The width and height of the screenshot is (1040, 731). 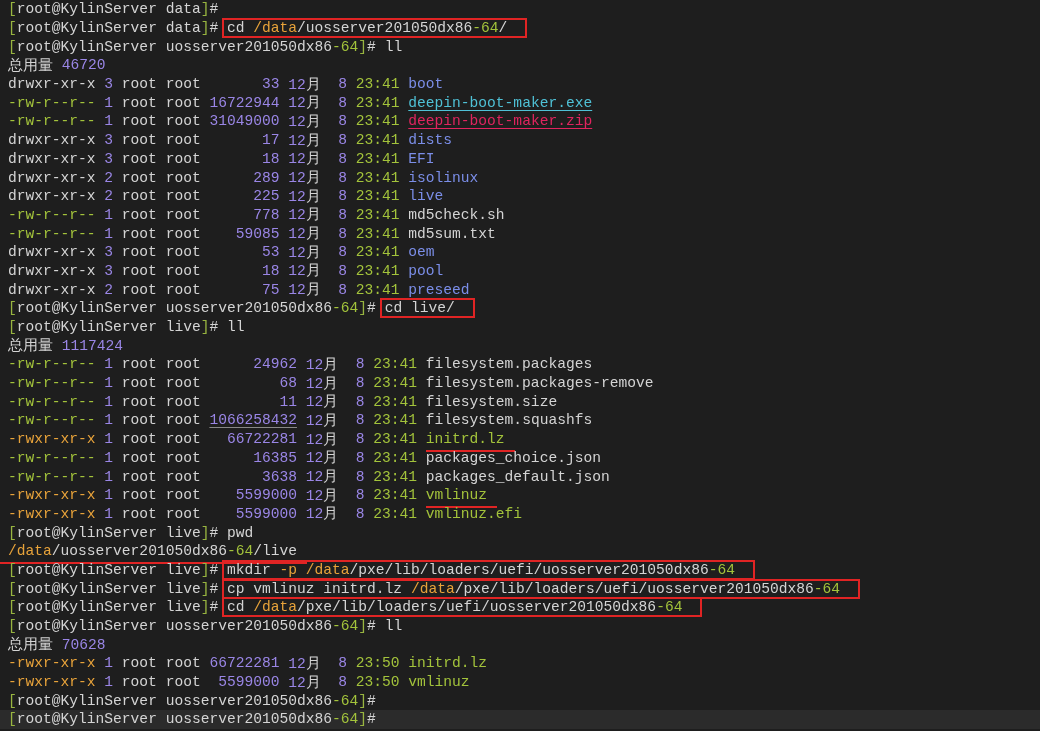 I want to click on file-name: vmlinuz, so click(x=439, y=682).